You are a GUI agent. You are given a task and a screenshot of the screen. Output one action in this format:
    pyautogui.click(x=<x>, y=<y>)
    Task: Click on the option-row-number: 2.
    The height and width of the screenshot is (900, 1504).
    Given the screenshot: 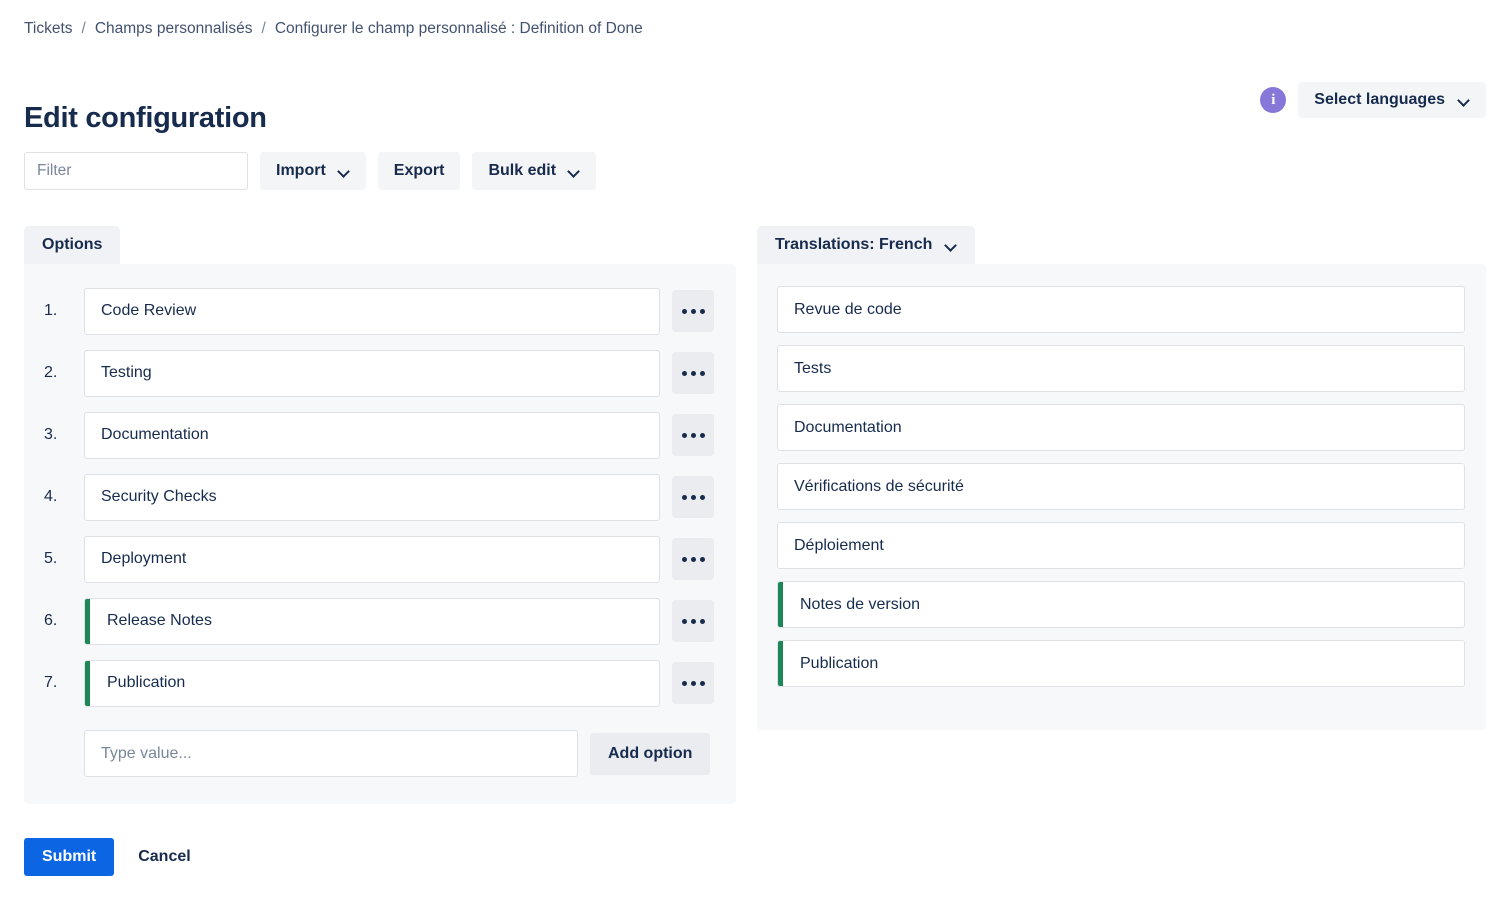 What is the action you would take?
    pyautogui.click(x=51, y=372)
    